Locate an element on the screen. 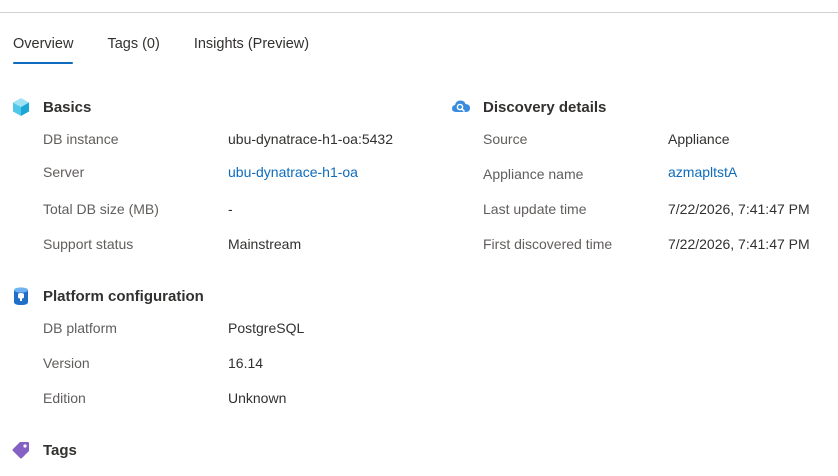 This screenshot has width=838, height=476. support-status-value: Mainstream is located at coordinates (265, 244).